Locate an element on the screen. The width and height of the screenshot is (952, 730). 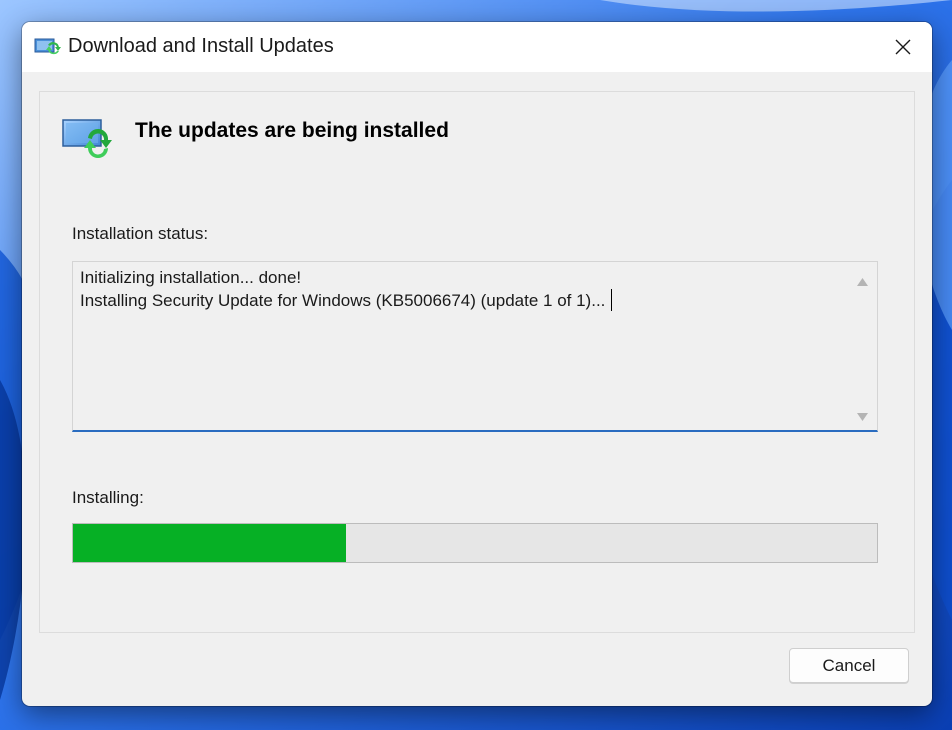
text-caret is located at coordinates (612, 300).